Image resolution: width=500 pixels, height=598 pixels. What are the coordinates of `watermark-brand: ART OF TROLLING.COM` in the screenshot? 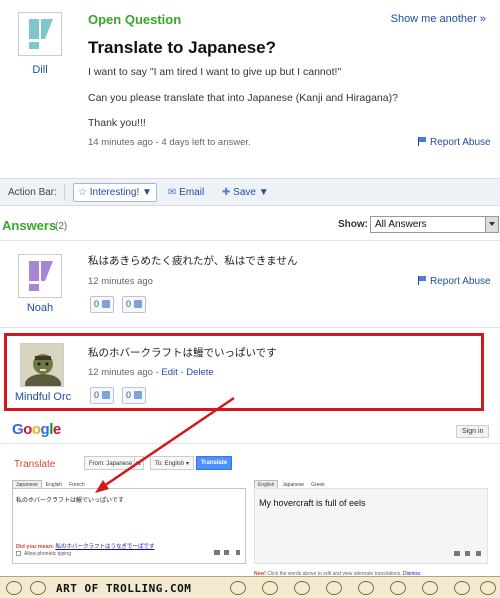 It's located at (124, 588).